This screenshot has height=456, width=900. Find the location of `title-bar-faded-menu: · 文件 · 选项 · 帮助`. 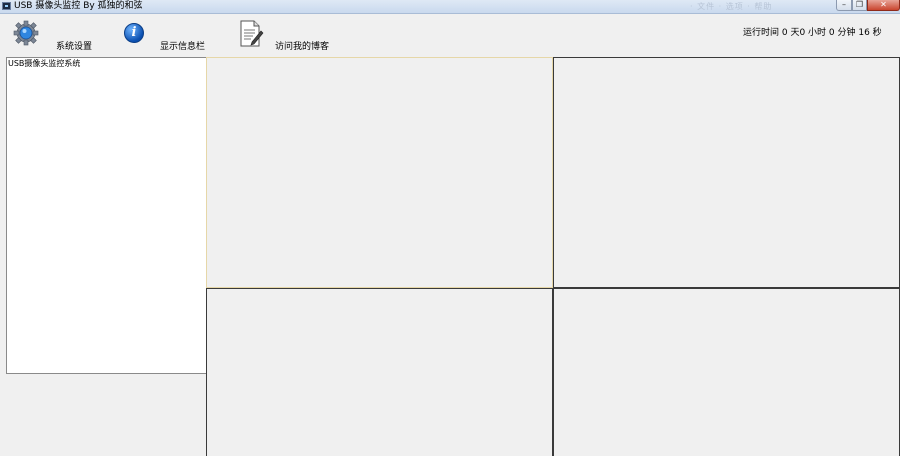

title-bar-faded-menu: · 文件 · 选项 · 帮助 is located at coordinates (731, 6).